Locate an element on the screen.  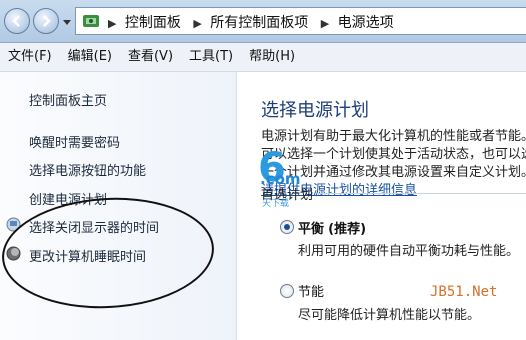
page-title: 选择电源计划 is located at coordinates (315, 110).